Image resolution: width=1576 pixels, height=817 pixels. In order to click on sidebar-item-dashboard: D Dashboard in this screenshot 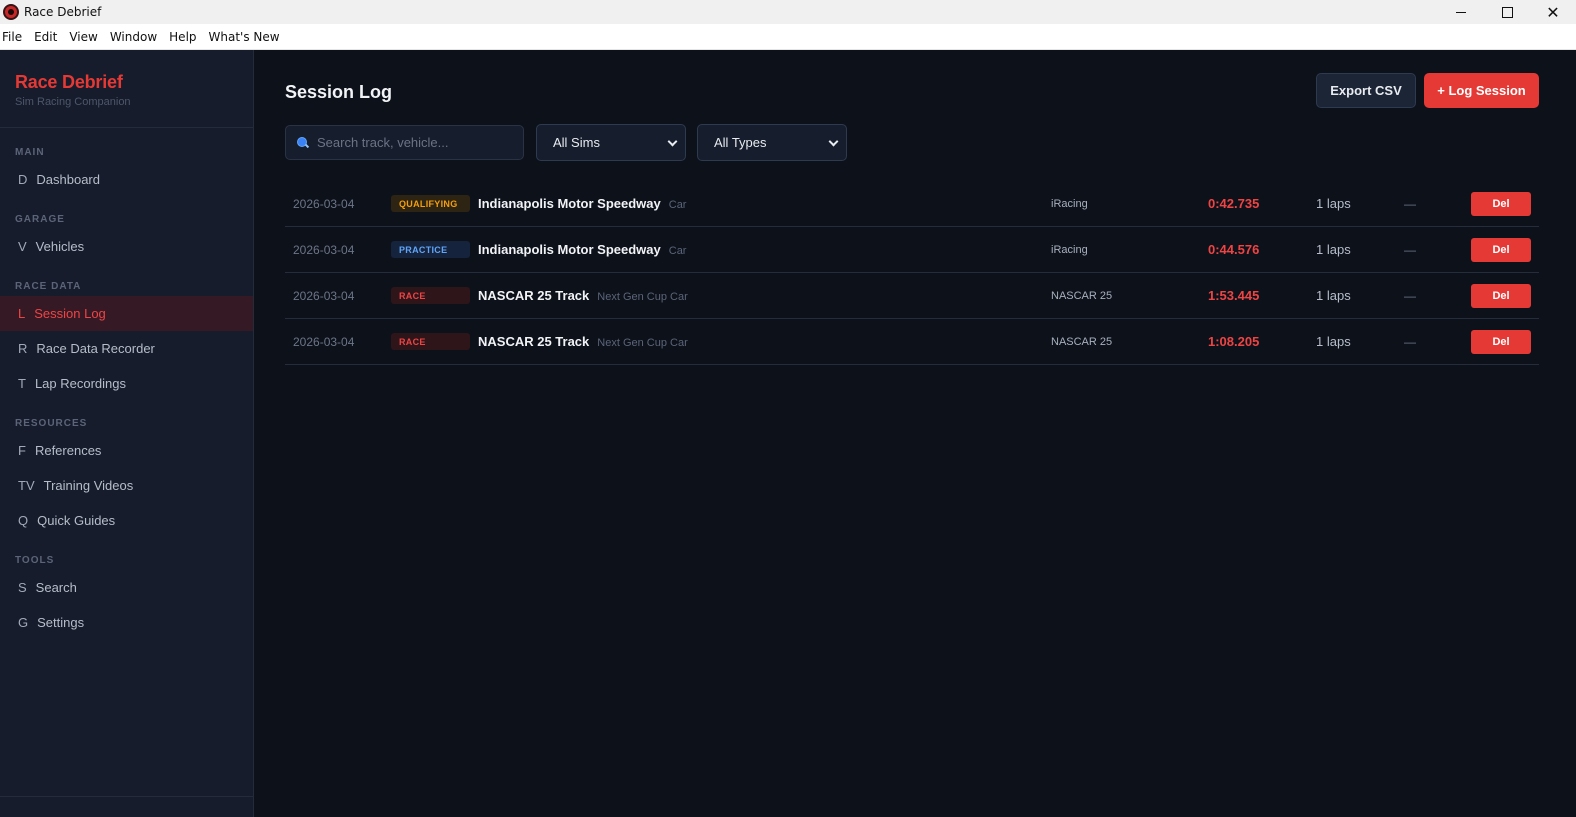, I will do `click(126, 179)`.